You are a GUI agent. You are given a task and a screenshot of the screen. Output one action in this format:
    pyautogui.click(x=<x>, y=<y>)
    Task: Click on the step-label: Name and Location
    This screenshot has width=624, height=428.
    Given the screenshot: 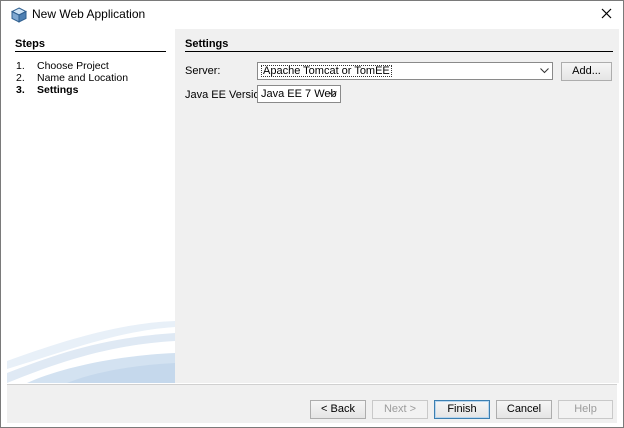 What is the action you would take?
    pyautogui.click(x=83, y=78)
    